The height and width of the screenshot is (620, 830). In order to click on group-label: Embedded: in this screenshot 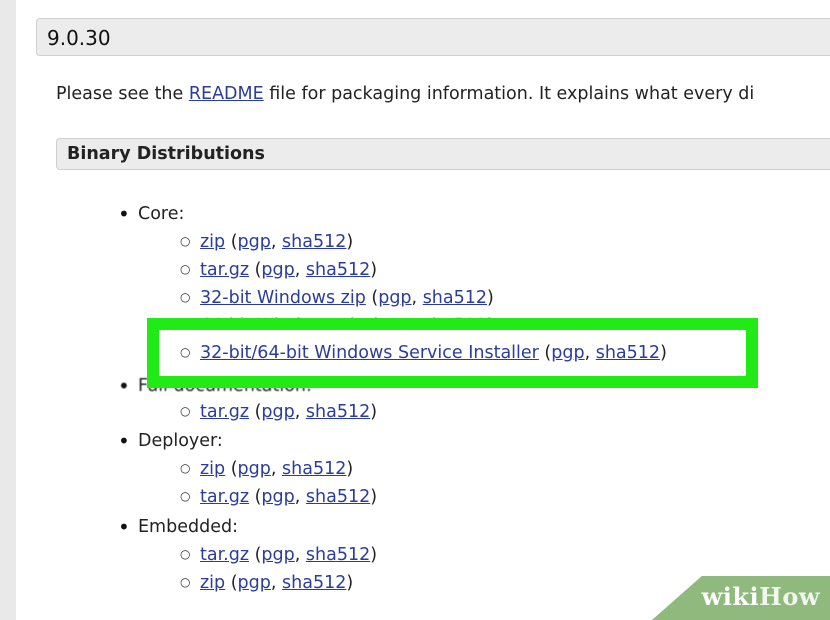, I will do `click(188, 527)`.